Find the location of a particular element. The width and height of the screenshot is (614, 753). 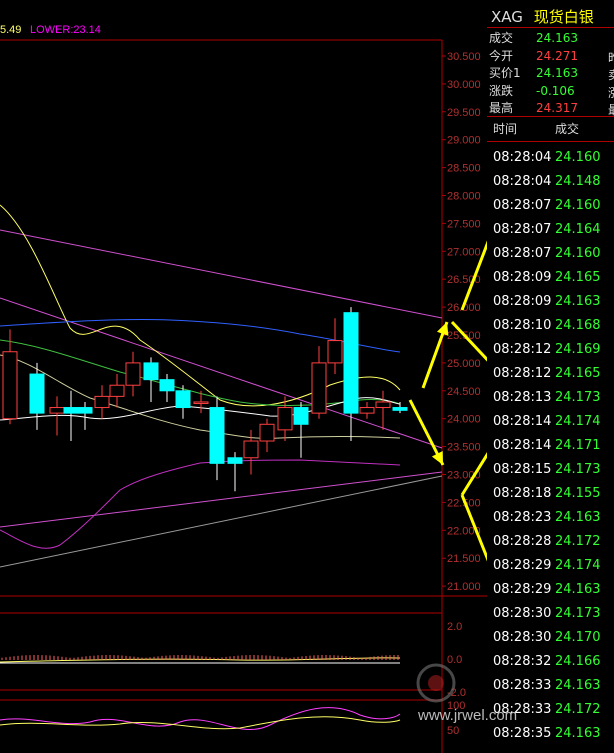

symbol-header: XAG 现货白银 is located at coordinates (542, 16).